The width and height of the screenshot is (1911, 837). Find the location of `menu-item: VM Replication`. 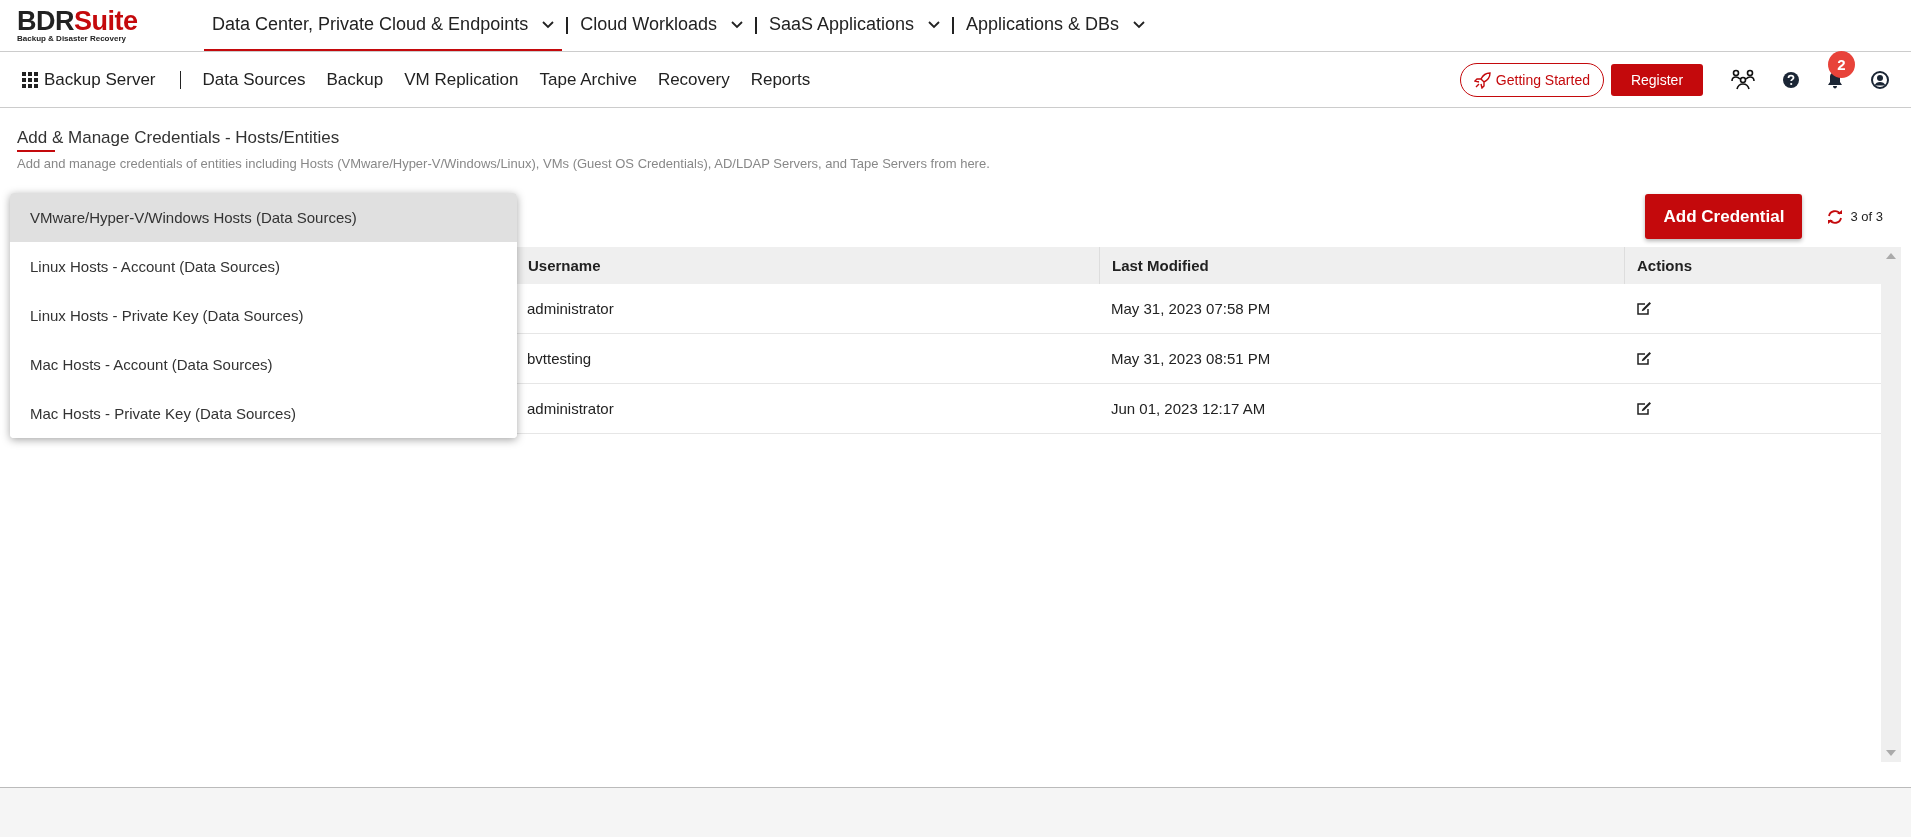

menu-item: VM Replication is located at coordinates (461, 79).